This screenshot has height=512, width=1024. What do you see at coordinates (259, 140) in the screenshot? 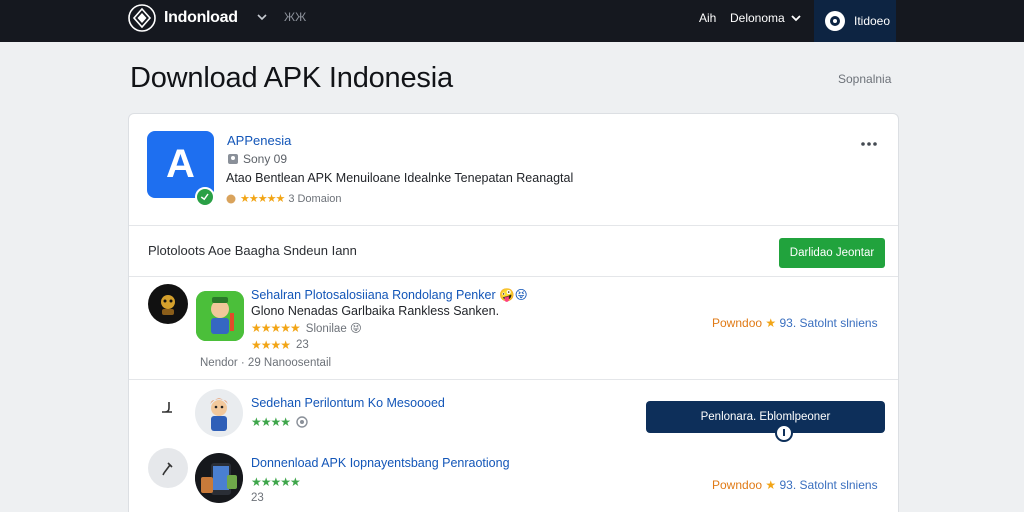
I see `app-name: APPenesia` at bounding box center [259, 140].